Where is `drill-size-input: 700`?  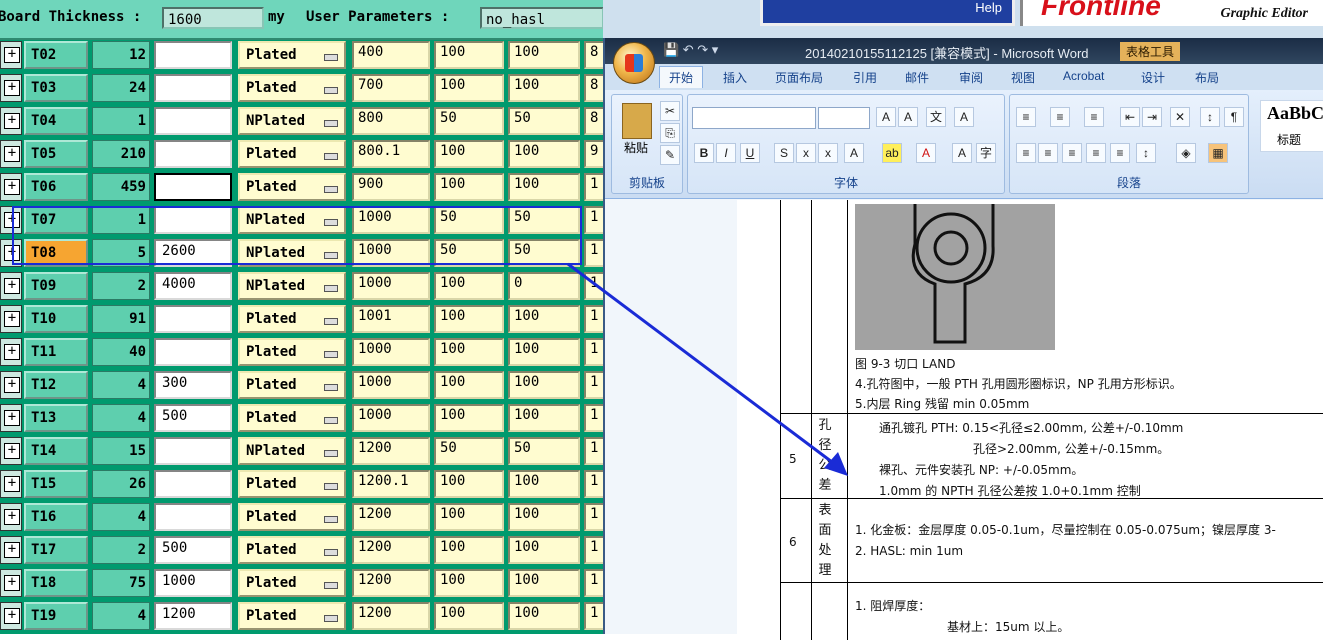 drill-size-input: 700 is located at coordinates (391, 88).